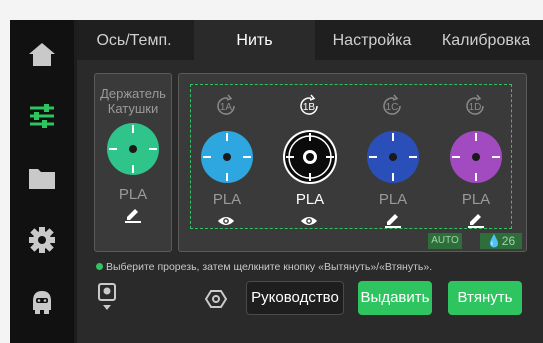 Image resolution: width=543 pixels, height=343 pixels. I want to click on spool-holder: Держатель Катушки PLA, so click(133, 162).